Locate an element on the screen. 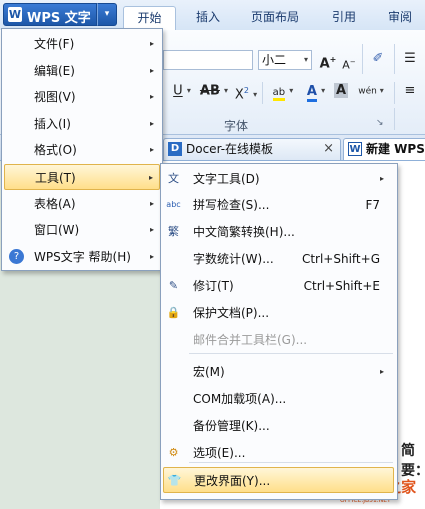  menu-item-label: 宏(M) is located at coordinates (209, 372).